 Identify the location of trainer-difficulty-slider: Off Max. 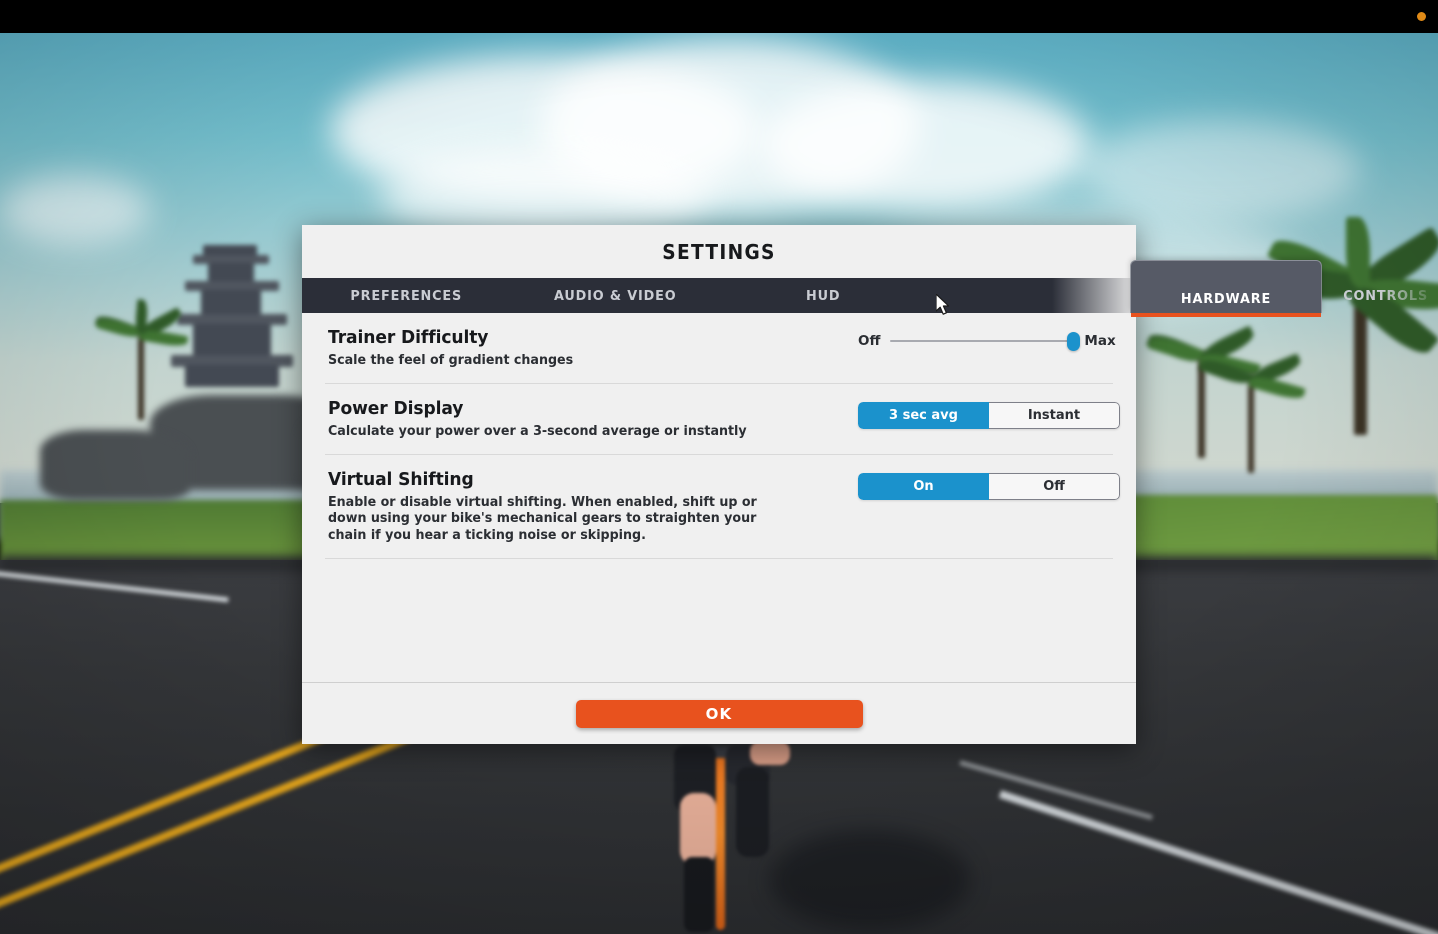
(987, 341).